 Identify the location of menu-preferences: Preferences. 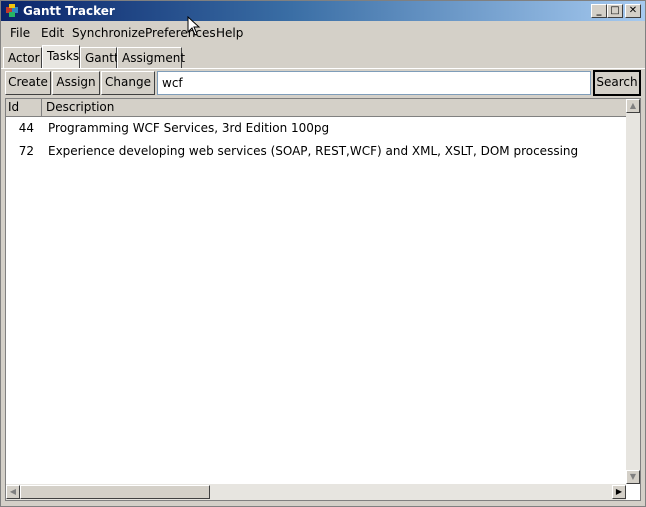
(180, 33).